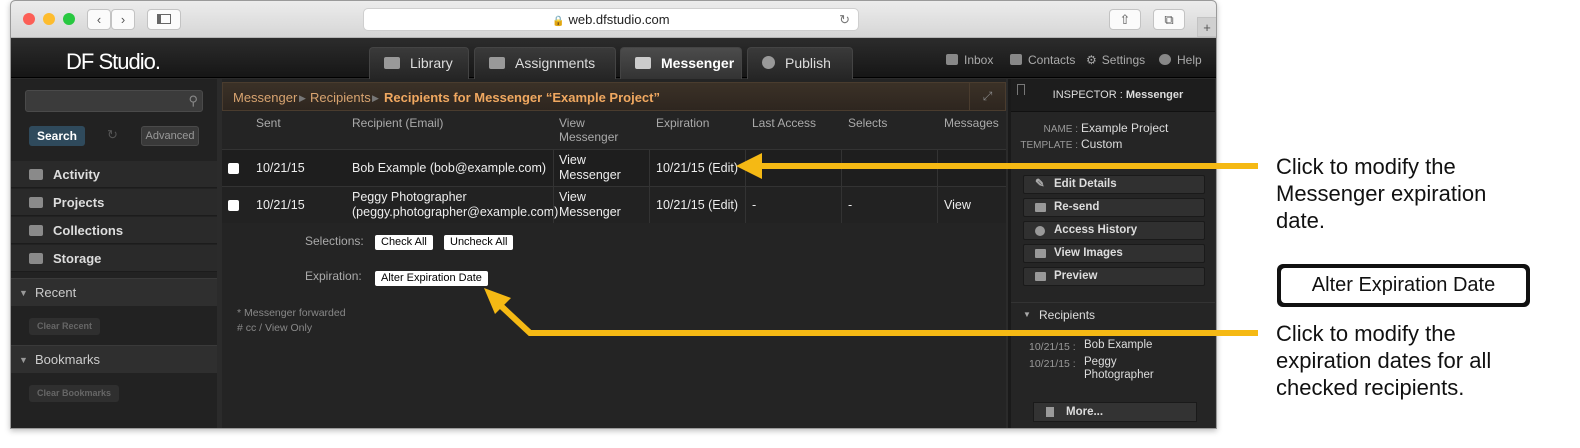 This screenshot has width=1580, height=448. I want to click on annotation-button-label: Alter Expiration Date, so click(1403, 285).